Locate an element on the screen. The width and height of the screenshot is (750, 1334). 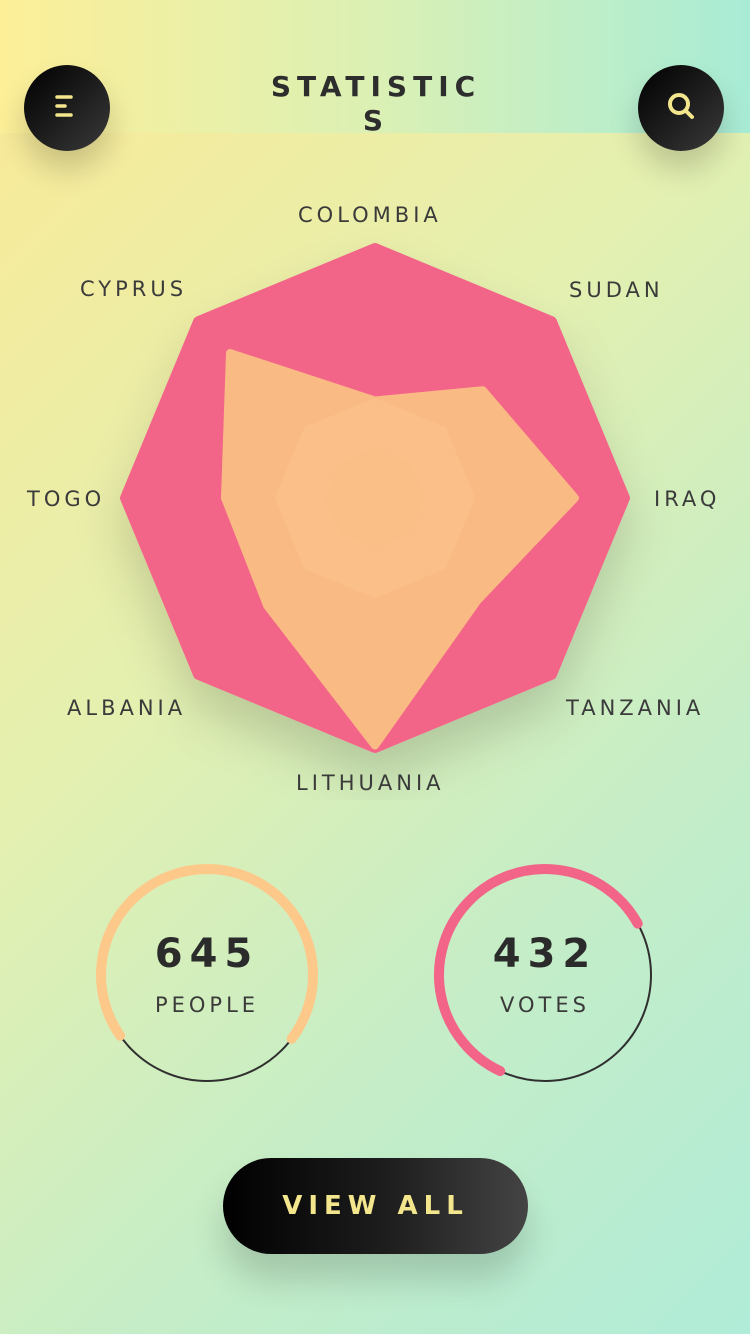
view-all-button: VIEW ALL is located at coordinates (375, 1206).